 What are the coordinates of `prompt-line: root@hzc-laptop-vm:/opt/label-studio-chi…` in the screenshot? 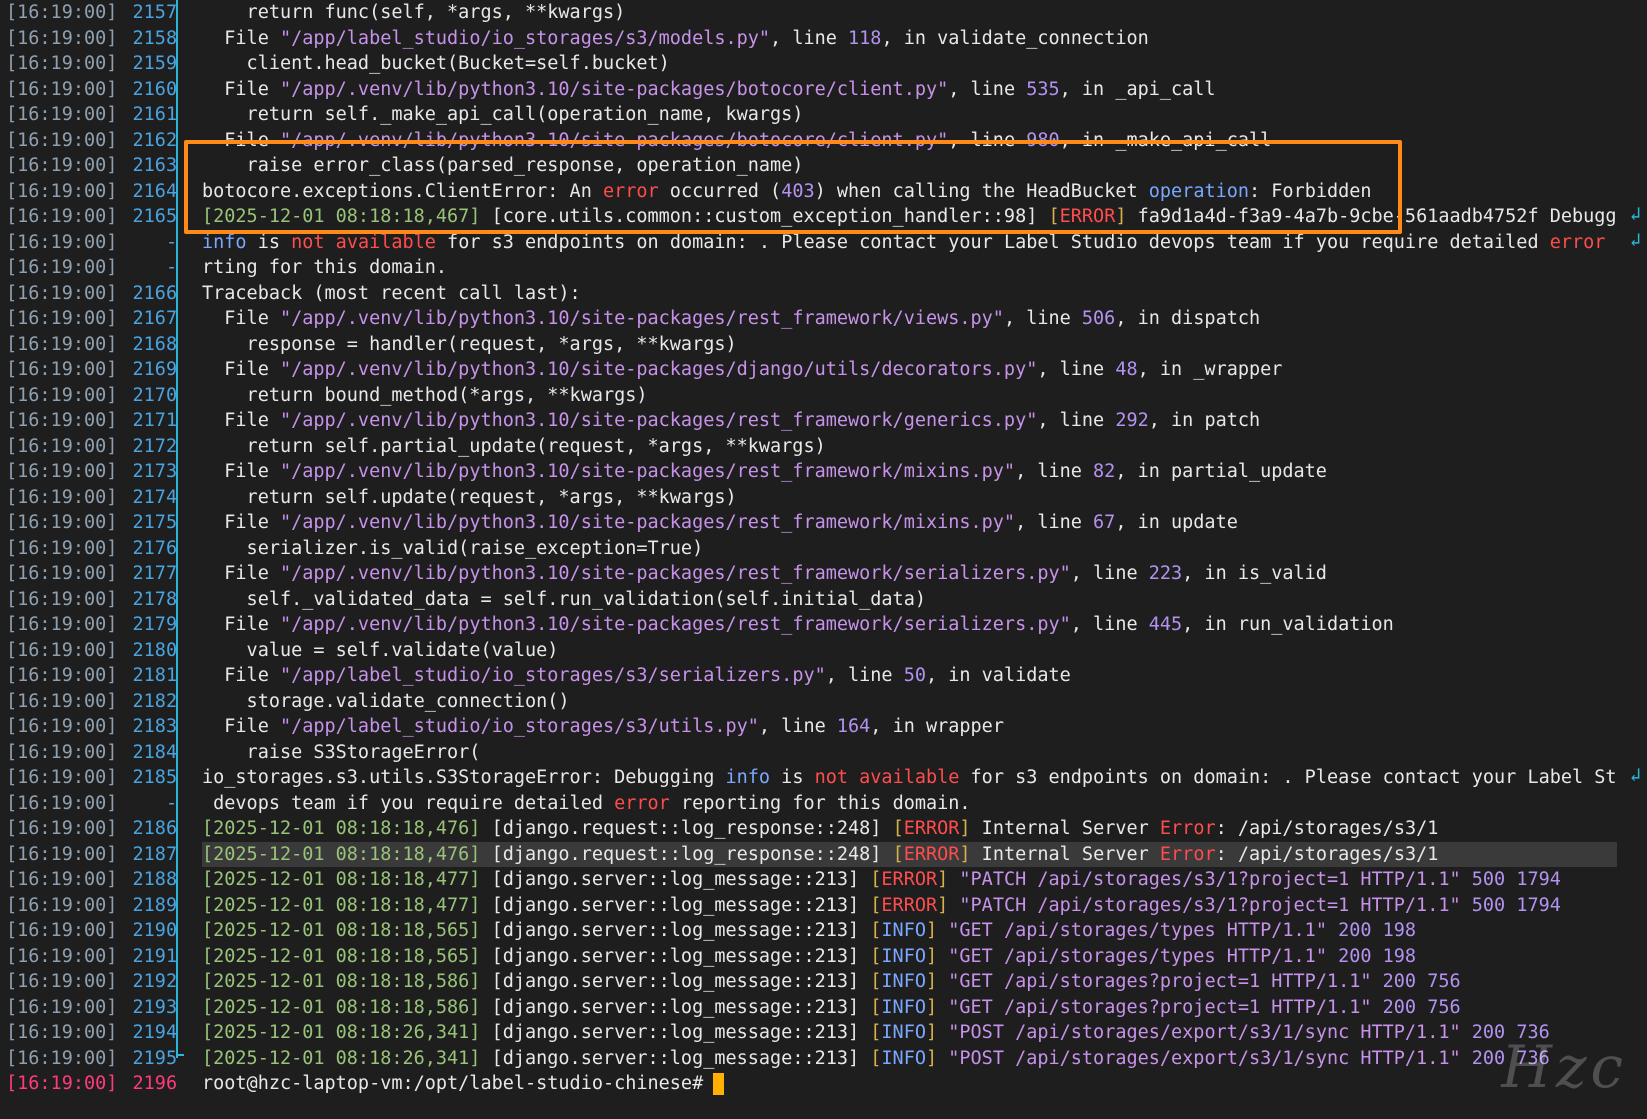 It's located at (909, 1084).